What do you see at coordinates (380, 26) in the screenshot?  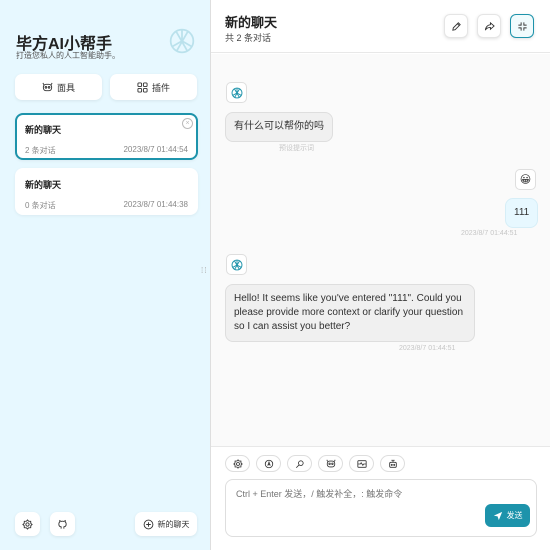 I see `chat-header: 新的聊天 共 2 条对话` at bounding box center [380, 26].